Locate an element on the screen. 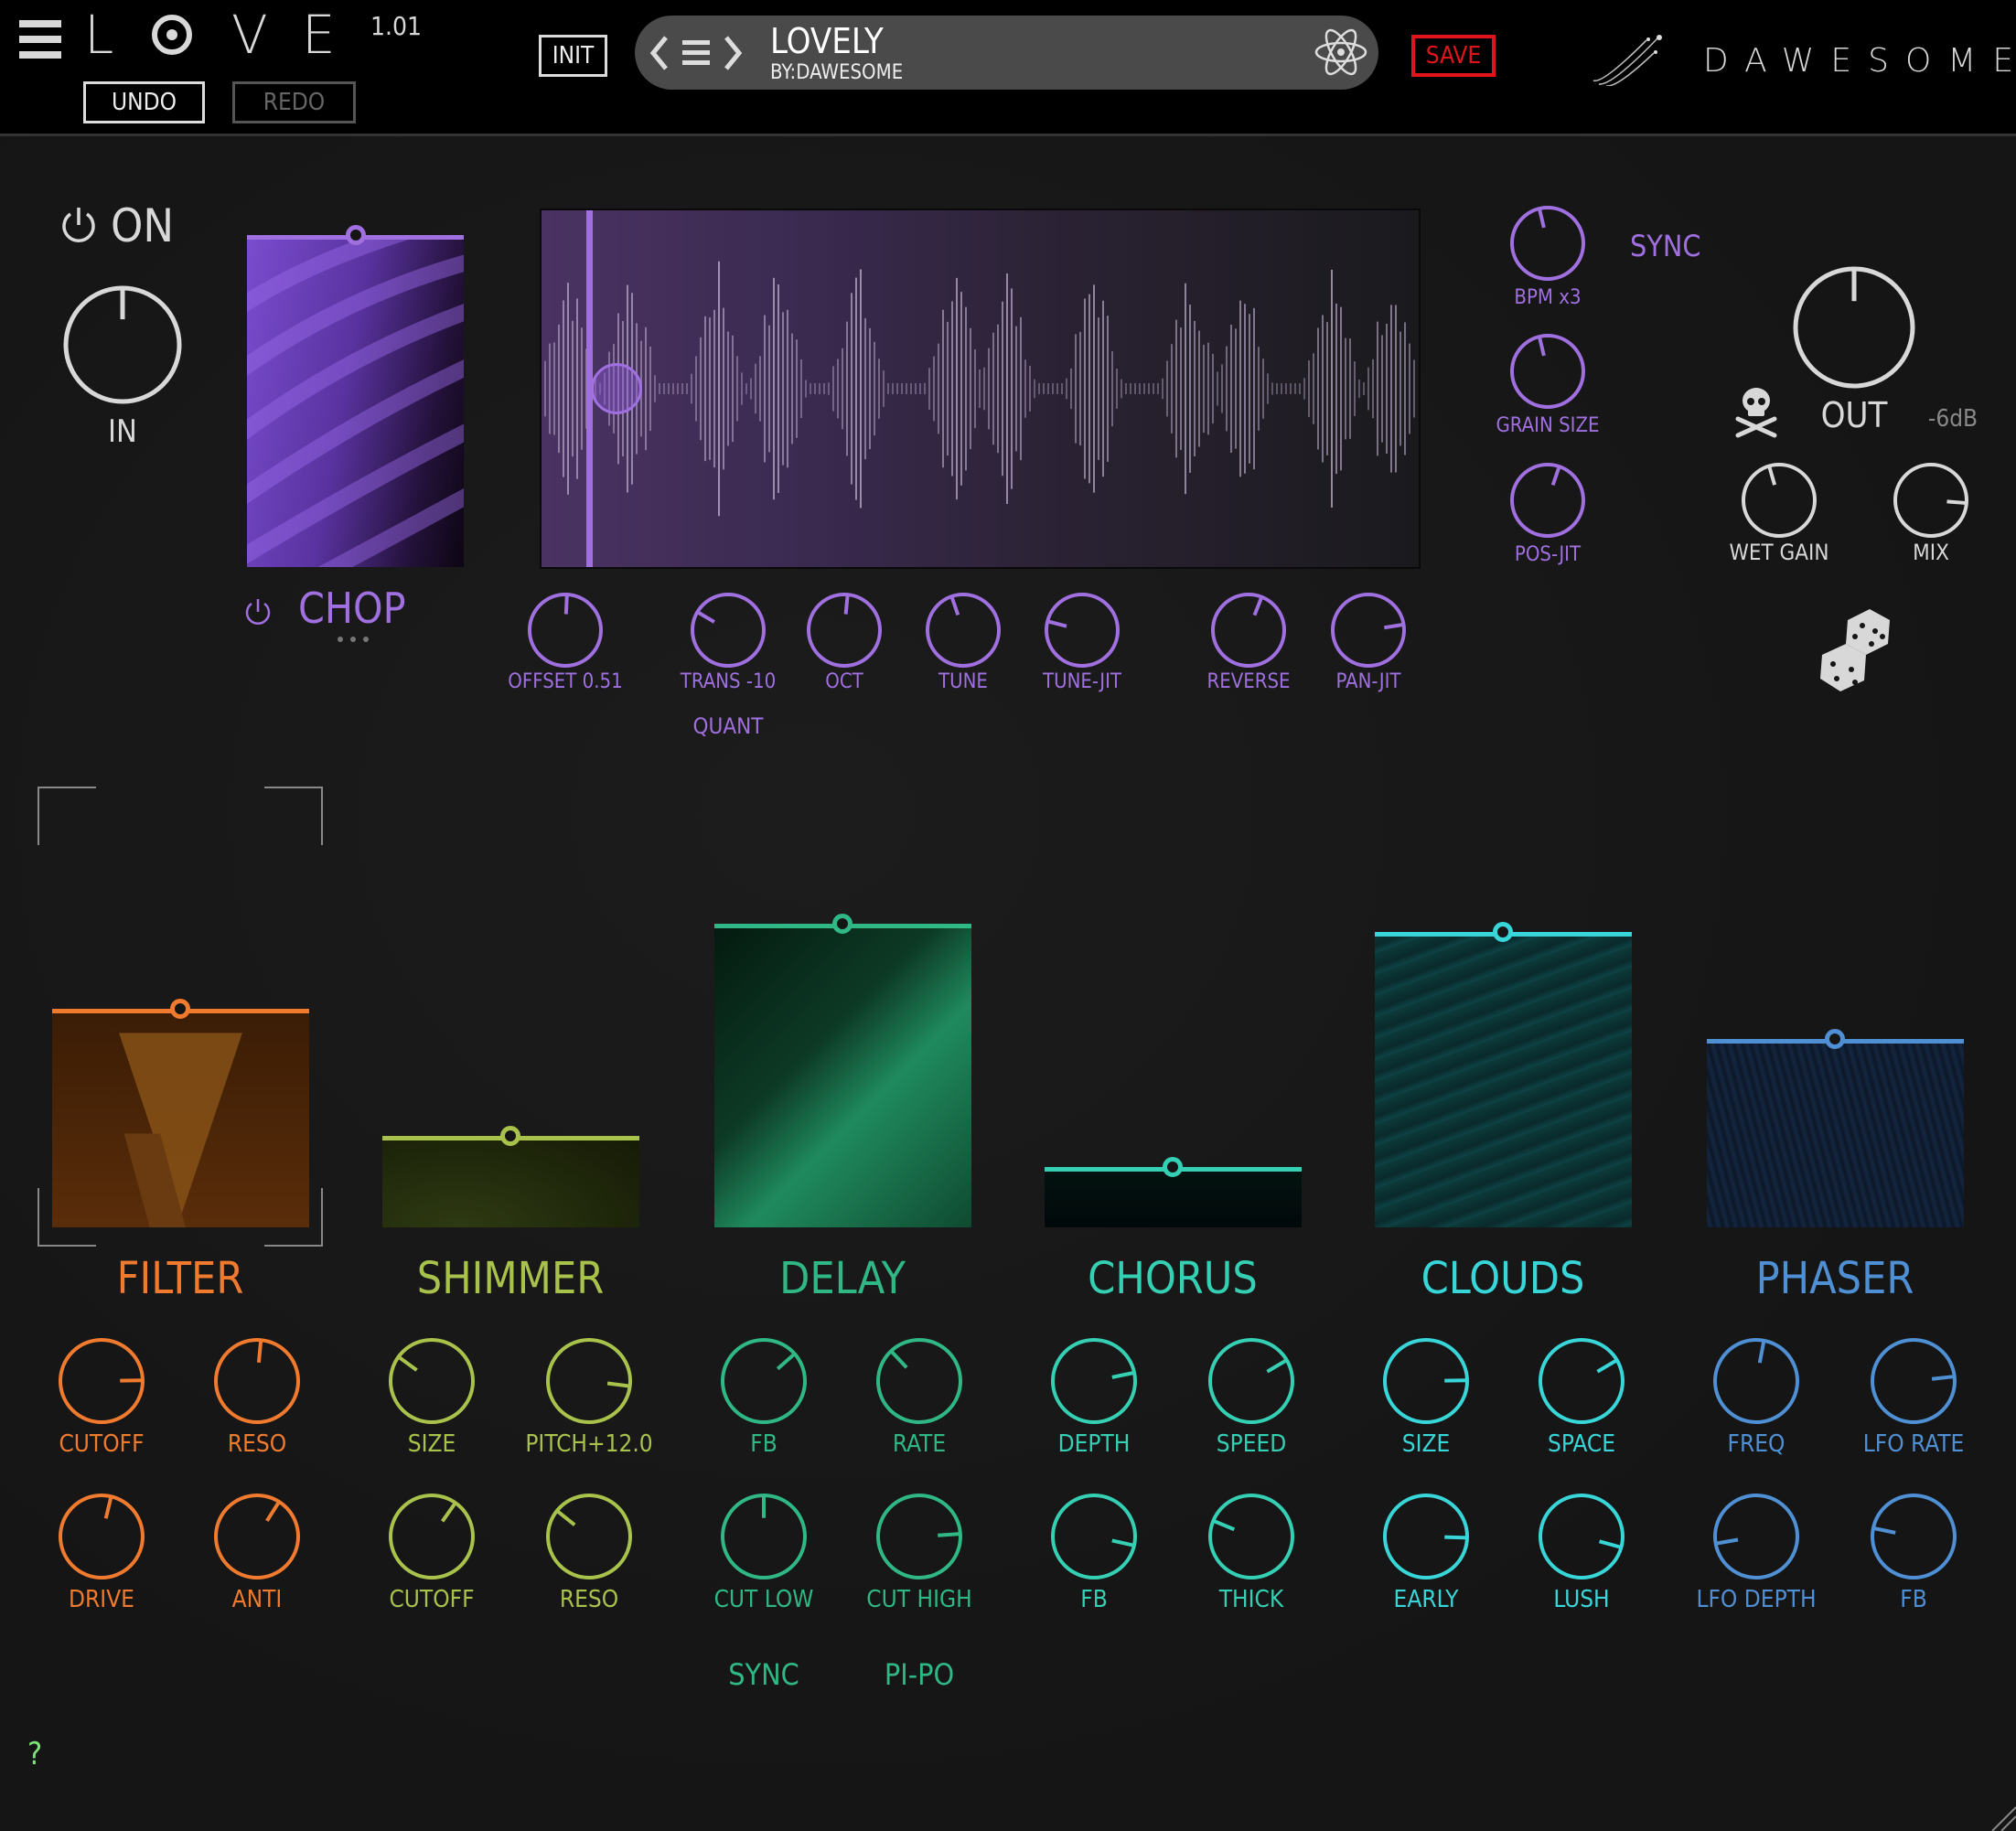  phaser-amount-image is located at coordinates (1835, 1132).